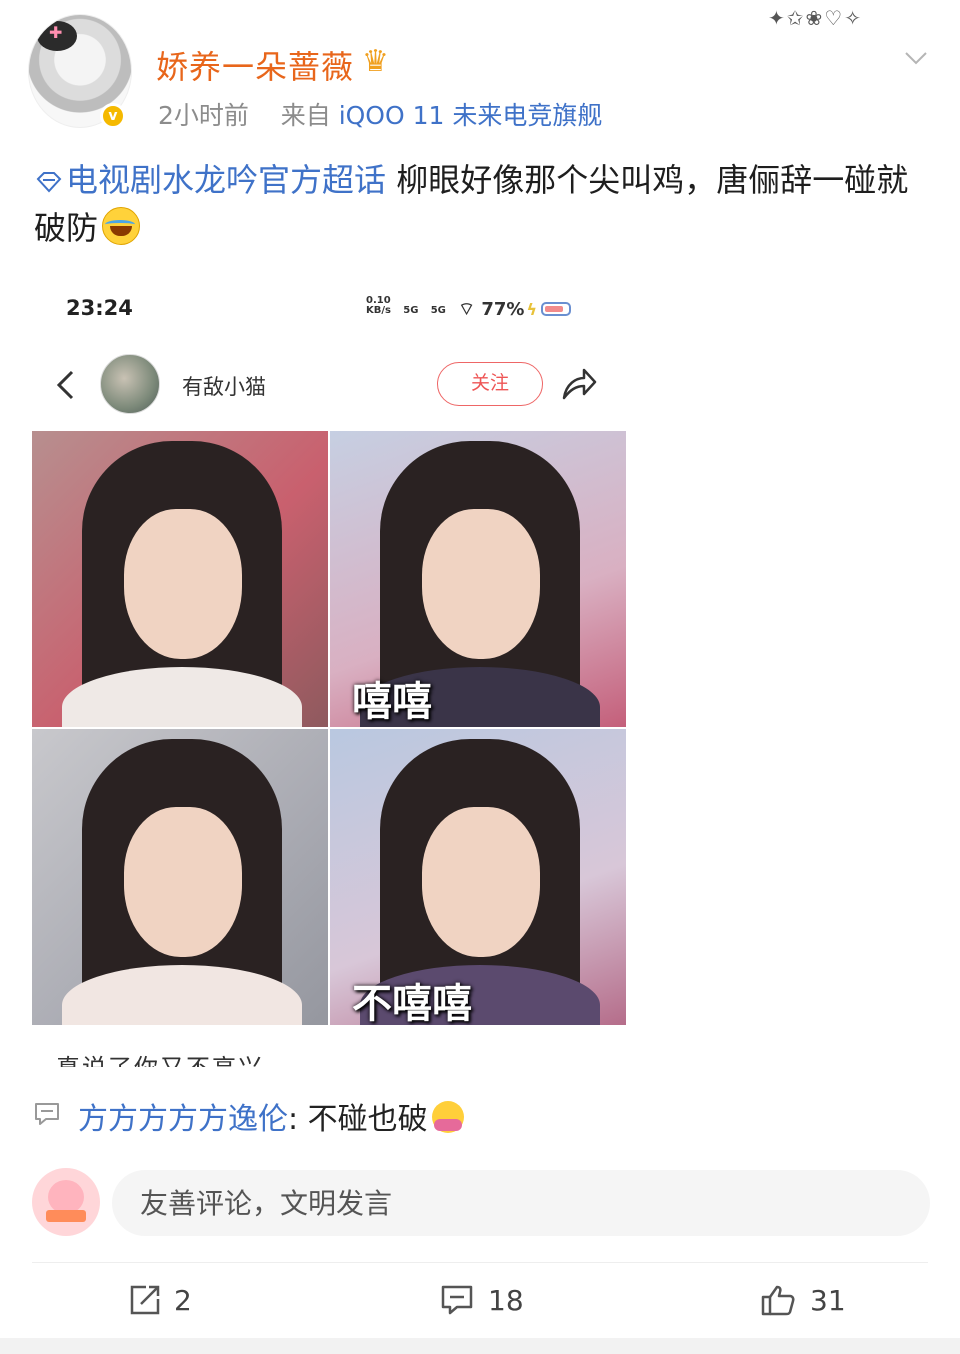 This screenshot has height=1354, width=960. I want to click on photo-bottom-left, so click(180, 877).